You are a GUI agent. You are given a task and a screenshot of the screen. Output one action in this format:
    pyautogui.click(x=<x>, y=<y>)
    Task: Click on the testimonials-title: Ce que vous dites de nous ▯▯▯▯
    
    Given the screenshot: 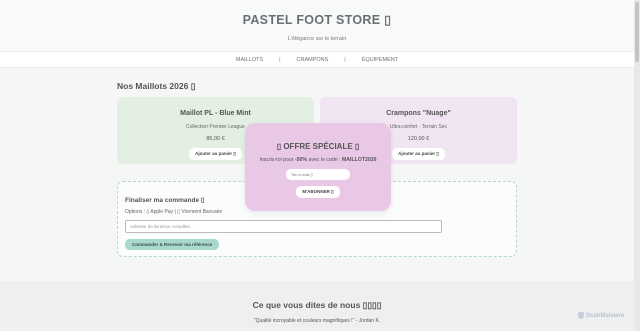 What is the action you would take?
    pyautogui.click(x=317, y=305)
    